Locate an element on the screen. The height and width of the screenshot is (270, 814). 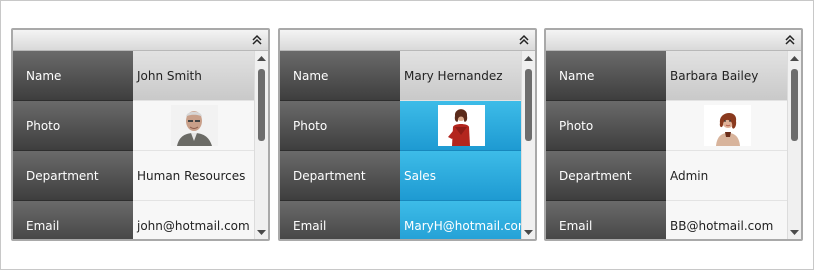
field-value-email: john@hotmail.com is located at coordinates (194, 220).